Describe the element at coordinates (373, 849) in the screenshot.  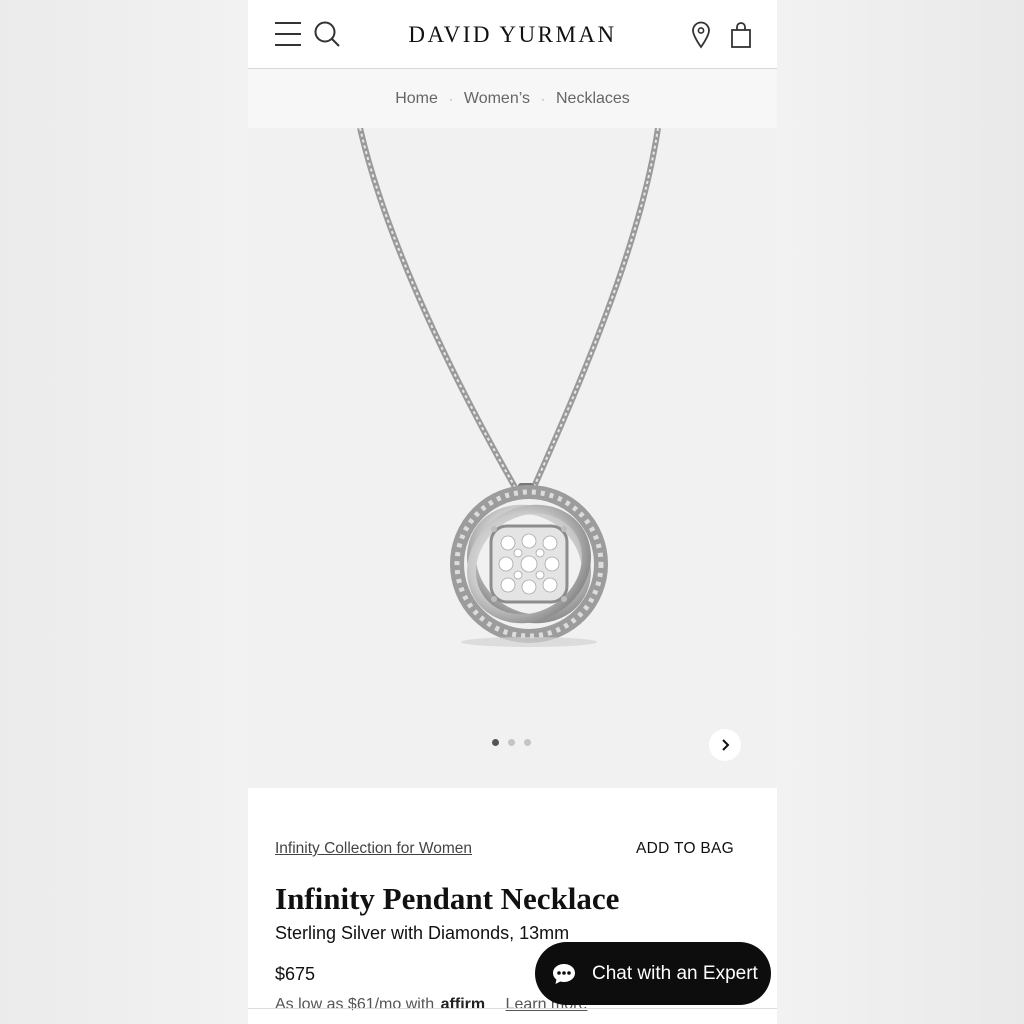
I see `collection-link: Infinity Collection for Women` at that location.